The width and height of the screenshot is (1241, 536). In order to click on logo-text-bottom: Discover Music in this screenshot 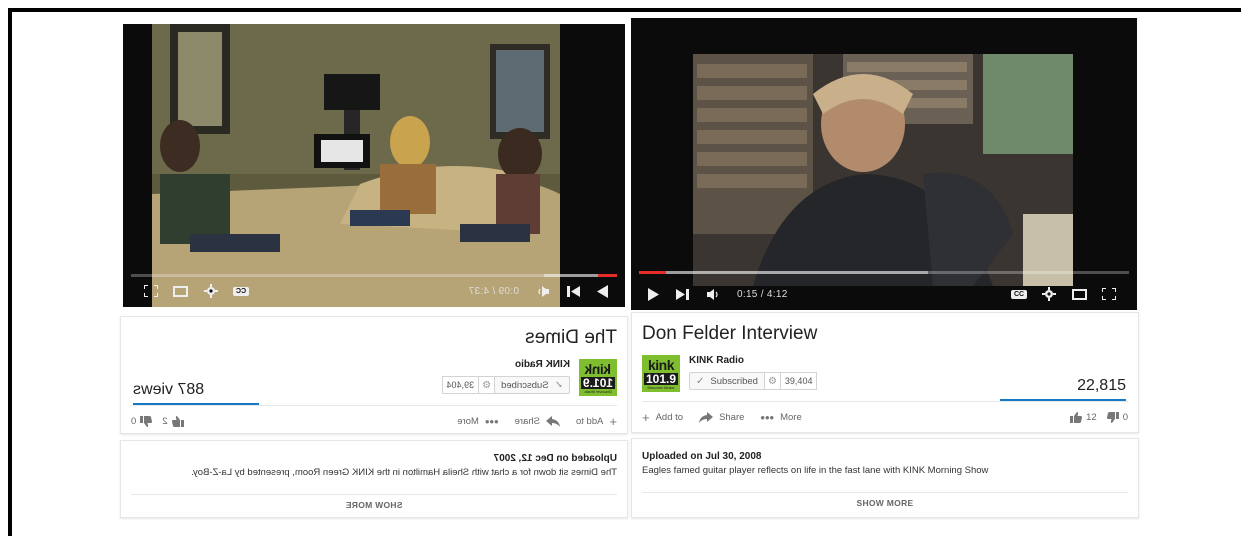, I will do `click(661, 387)`.